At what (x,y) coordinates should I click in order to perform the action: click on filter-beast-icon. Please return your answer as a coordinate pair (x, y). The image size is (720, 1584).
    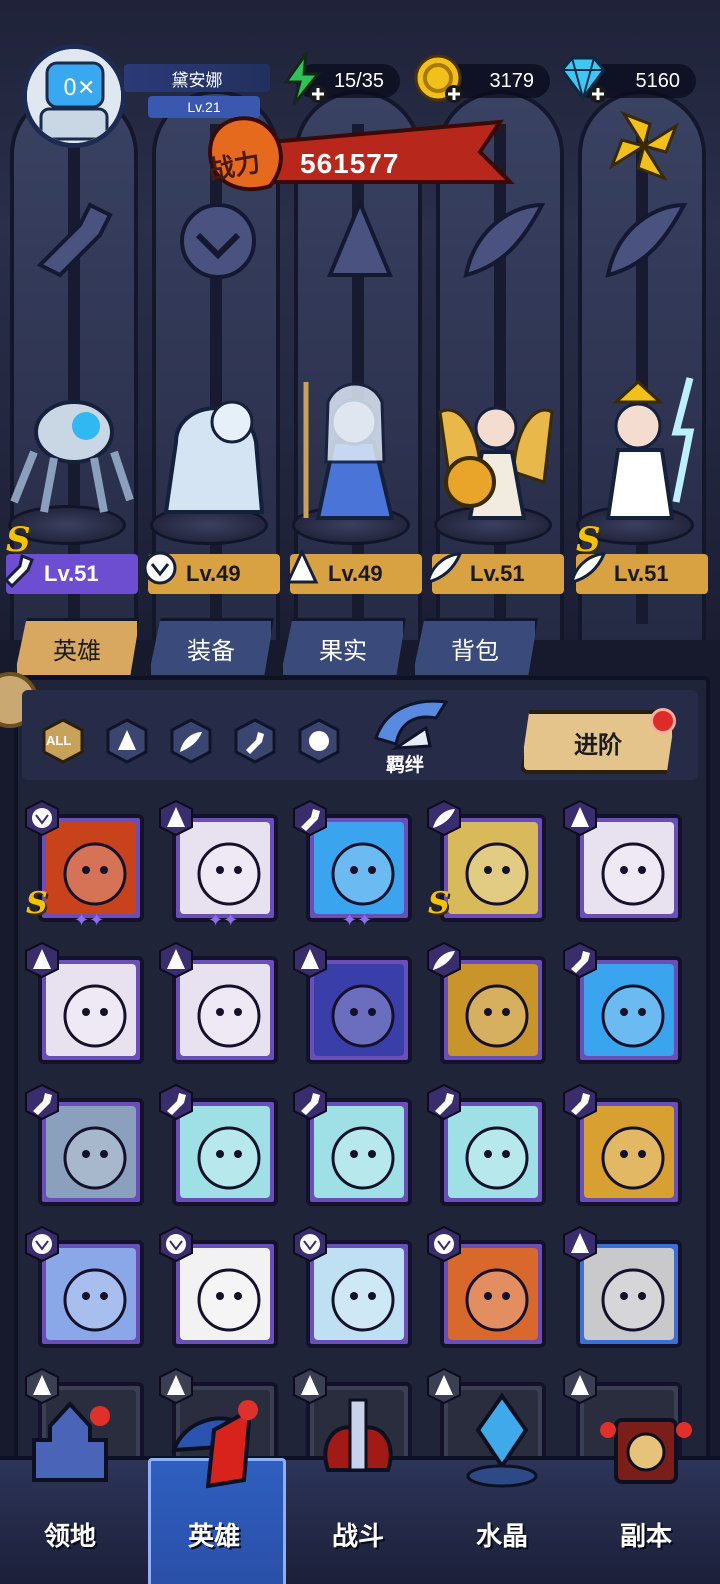
    Looking at the image, I should click on (319, 741).